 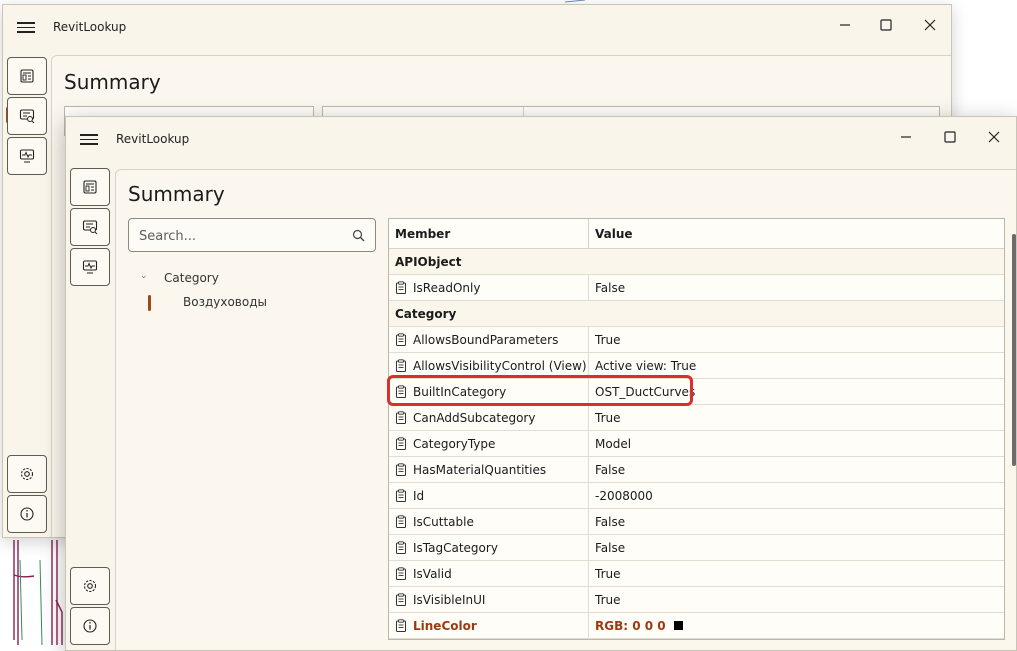 I want to click on member-name: IsCuttable, so click(x=443, y=521).